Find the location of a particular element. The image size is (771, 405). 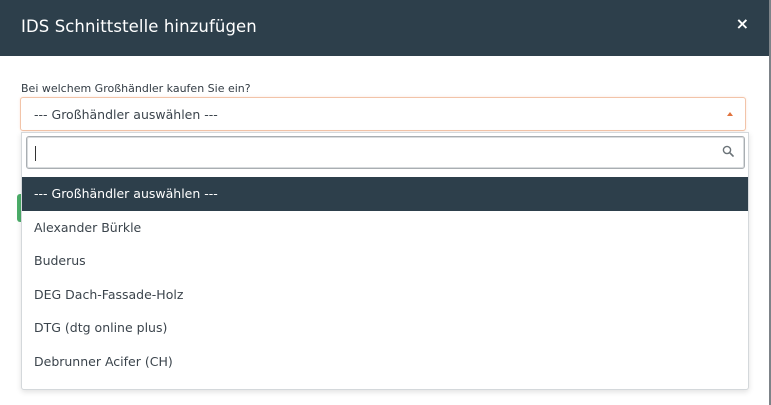

close-button: × is located at coordinates (742, 24).